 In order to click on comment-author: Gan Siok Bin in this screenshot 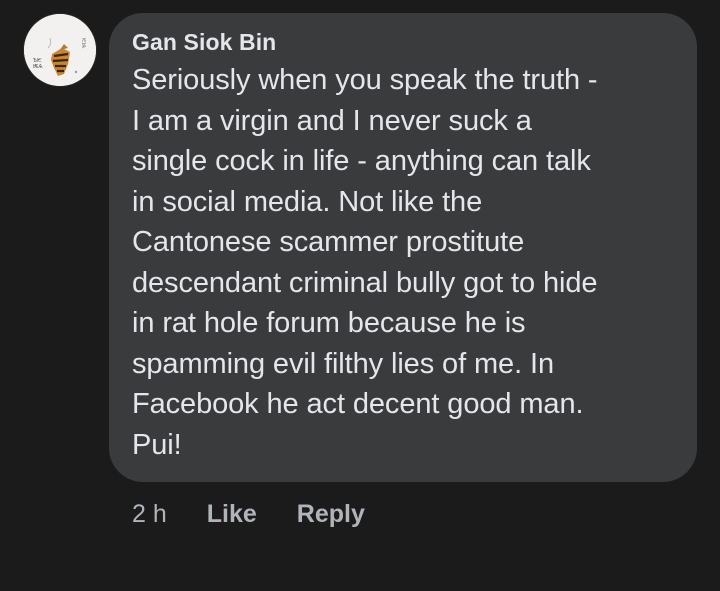, I will do `click(402, 42)`.